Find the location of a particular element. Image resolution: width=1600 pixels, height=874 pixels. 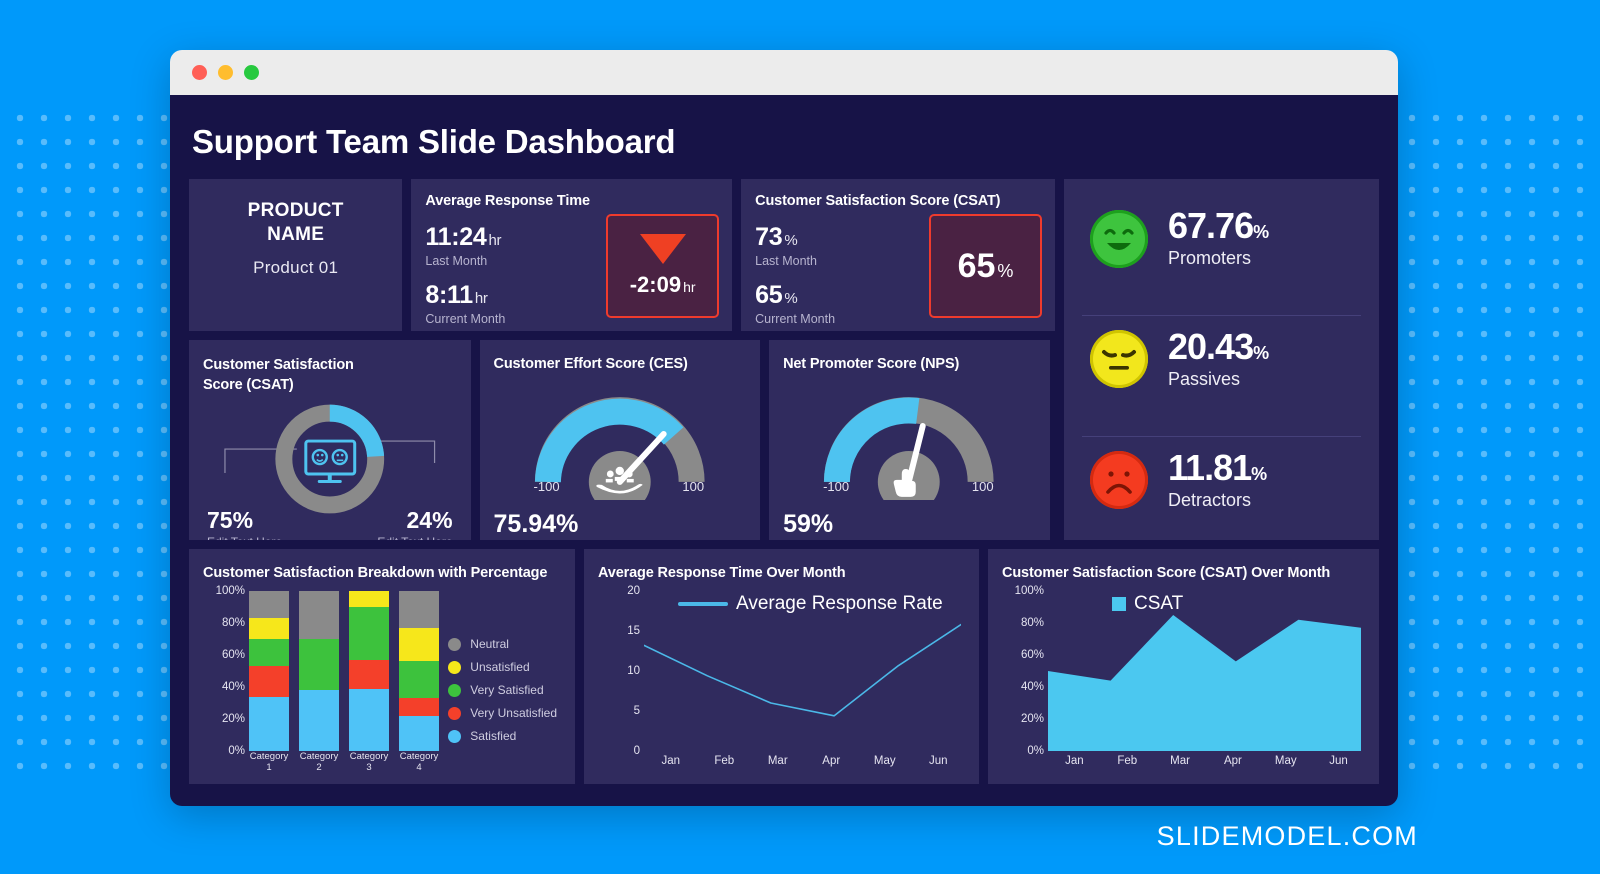

csat-last-caption: Last Month is located at coordinates (786, 261).